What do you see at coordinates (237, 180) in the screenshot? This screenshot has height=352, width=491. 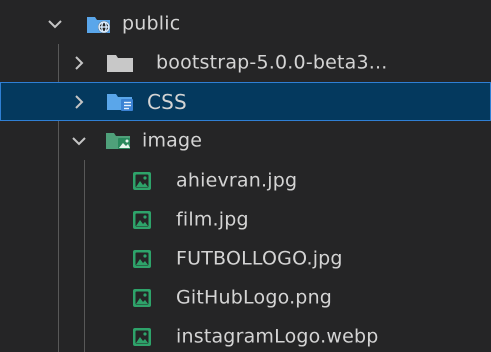 I see `tree-item-label: ahievran.jpg` at bounding box center [237, 180].